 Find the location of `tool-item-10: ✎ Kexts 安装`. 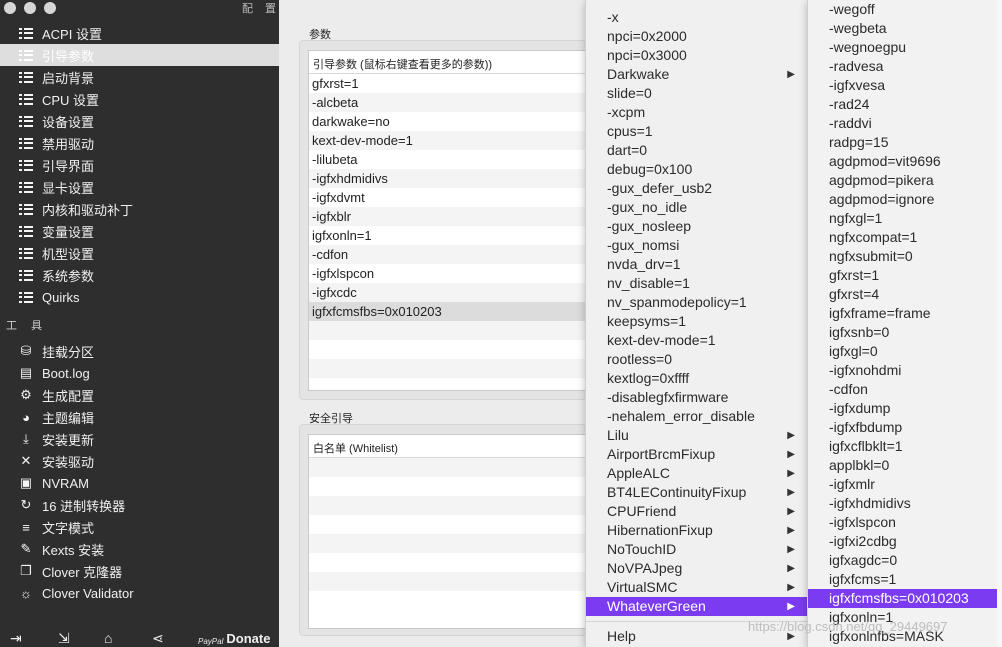

tool-item-10: ✎ Kexts 安装 is located at coordinates (139, 549).